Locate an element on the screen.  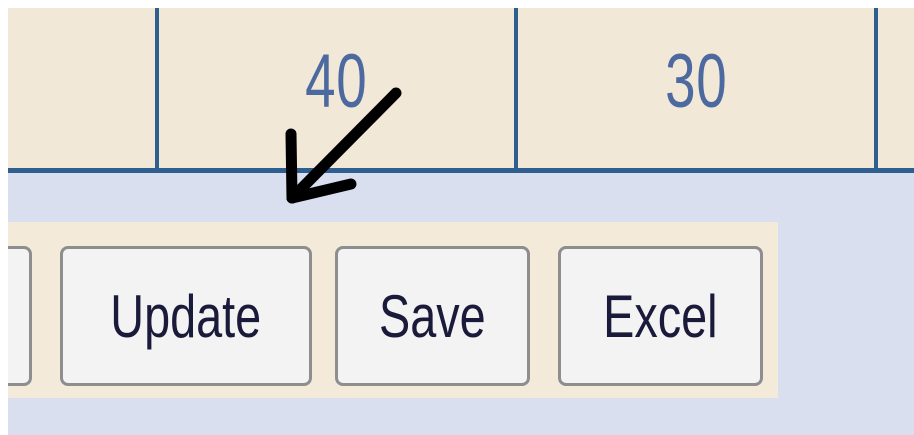
arrow-down-left-icon is located at coordinates (343, 145).